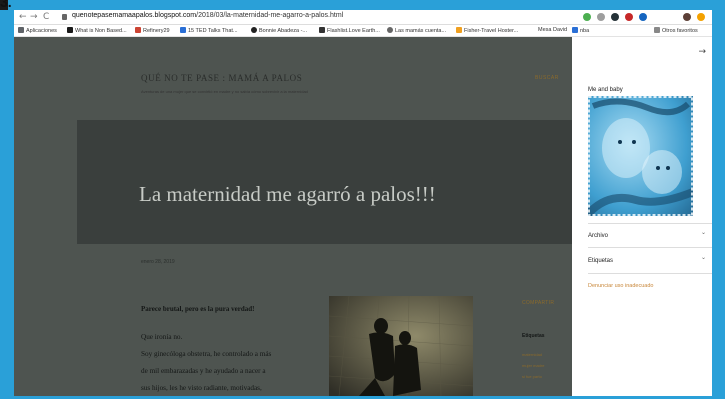 The image size is (725, 399). What do you see at coordinates (532, 354) in the screenshot?
I see `post-label-link: maternidad` at bounding box center [532, 354].